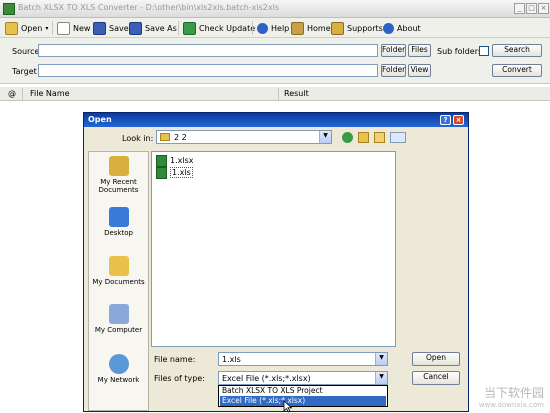 This screenshot has height=413, width=550. I want to click on place-my-computer: My Computer, so click(118, 328).